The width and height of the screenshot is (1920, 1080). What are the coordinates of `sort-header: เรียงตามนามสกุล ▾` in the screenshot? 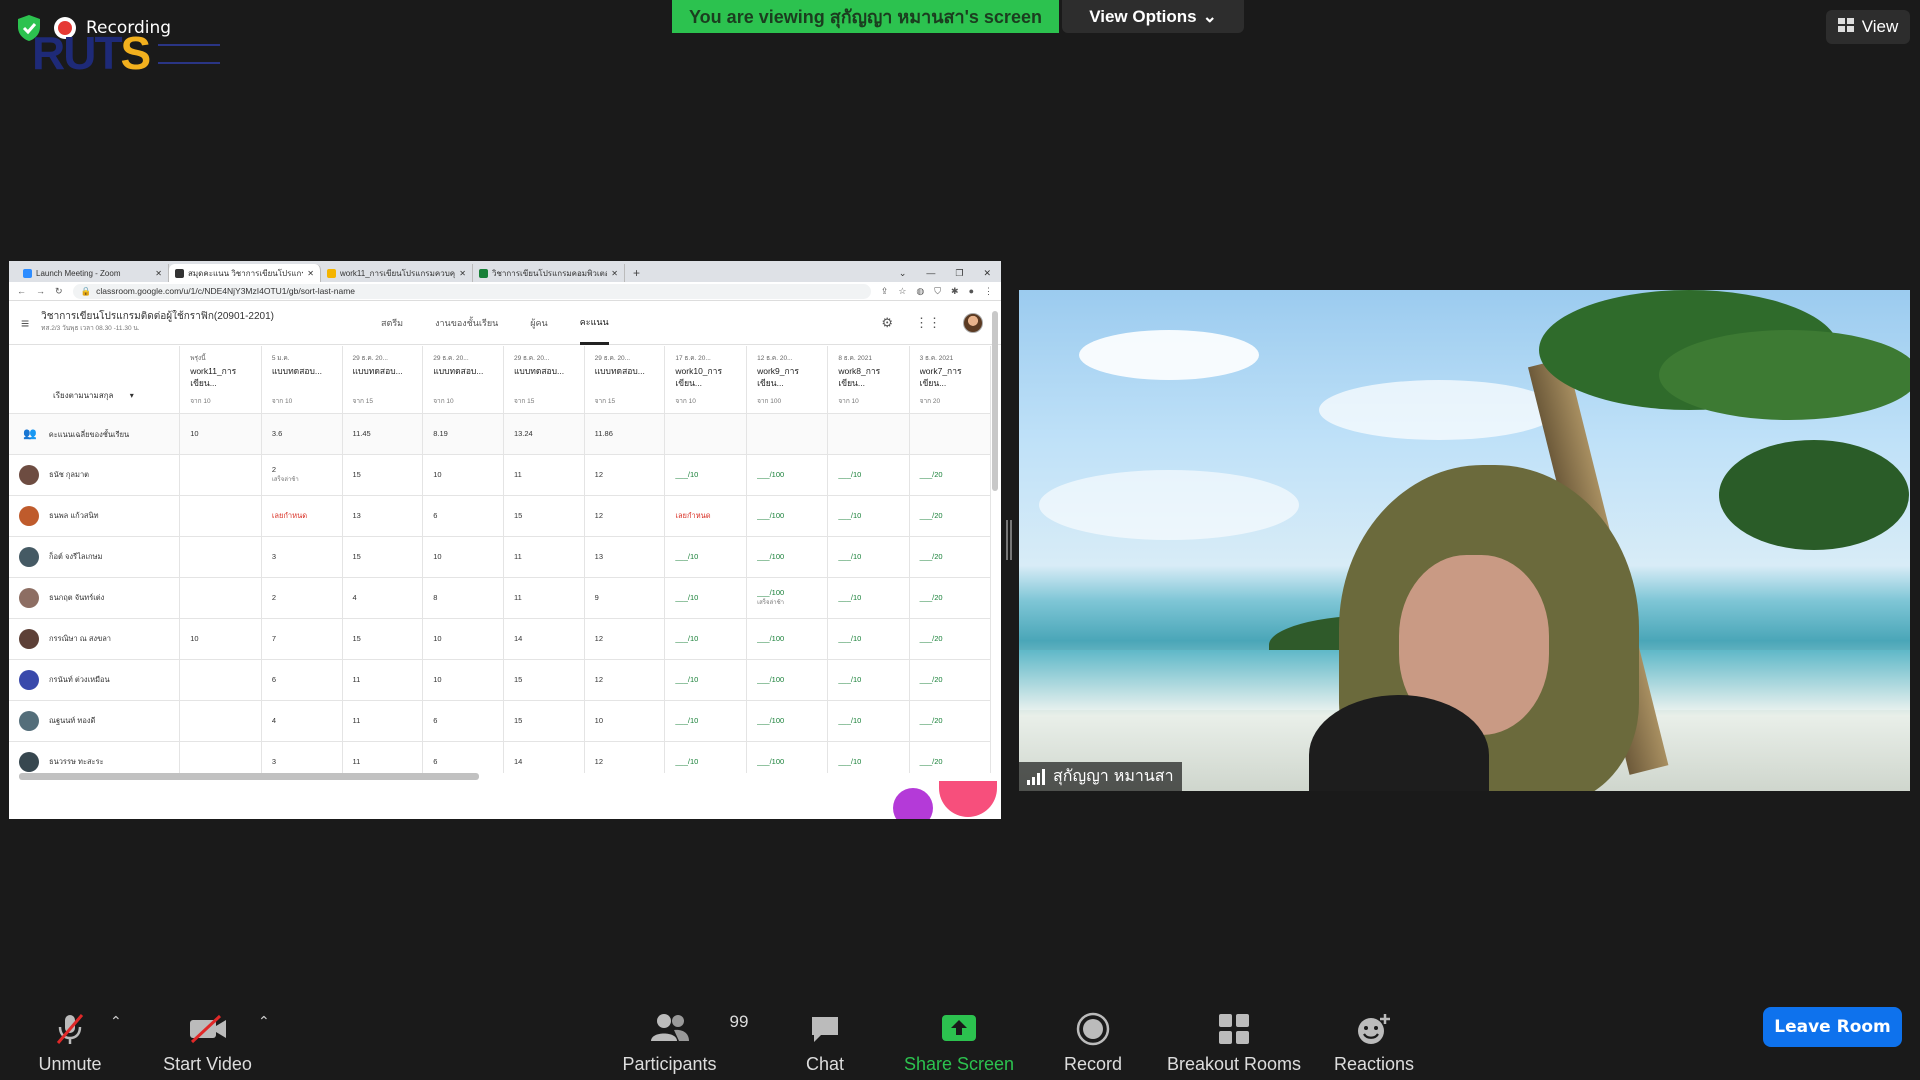 It's located at (95, 380).